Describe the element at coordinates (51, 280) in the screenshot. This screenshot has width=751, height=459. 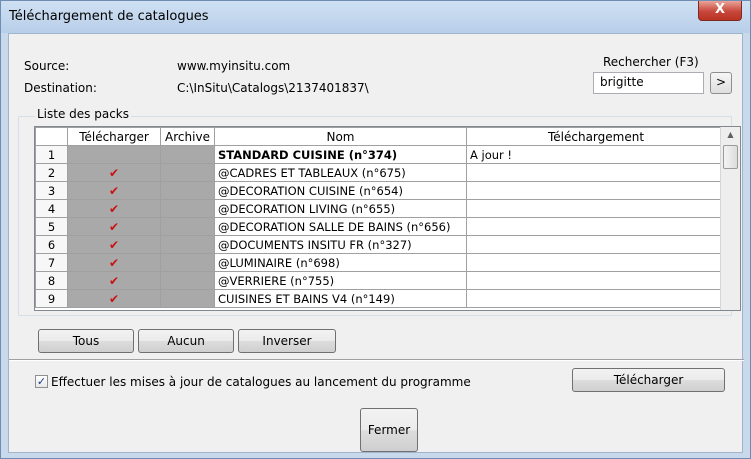
I see `row-number: 8` at that location.